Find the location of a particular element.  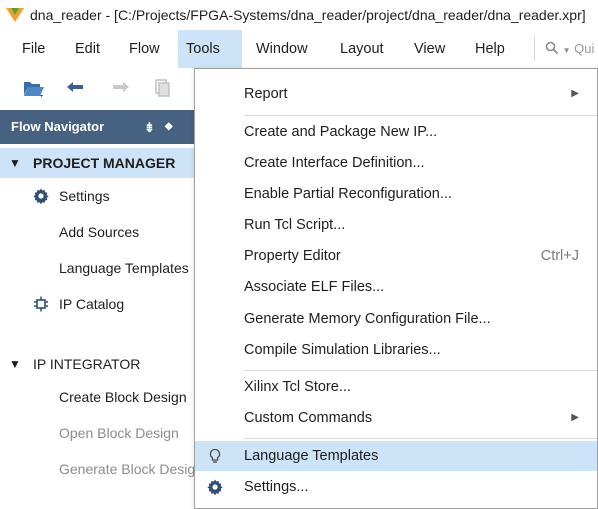

vivado-logo-icon is located at coordinates (15, 15).